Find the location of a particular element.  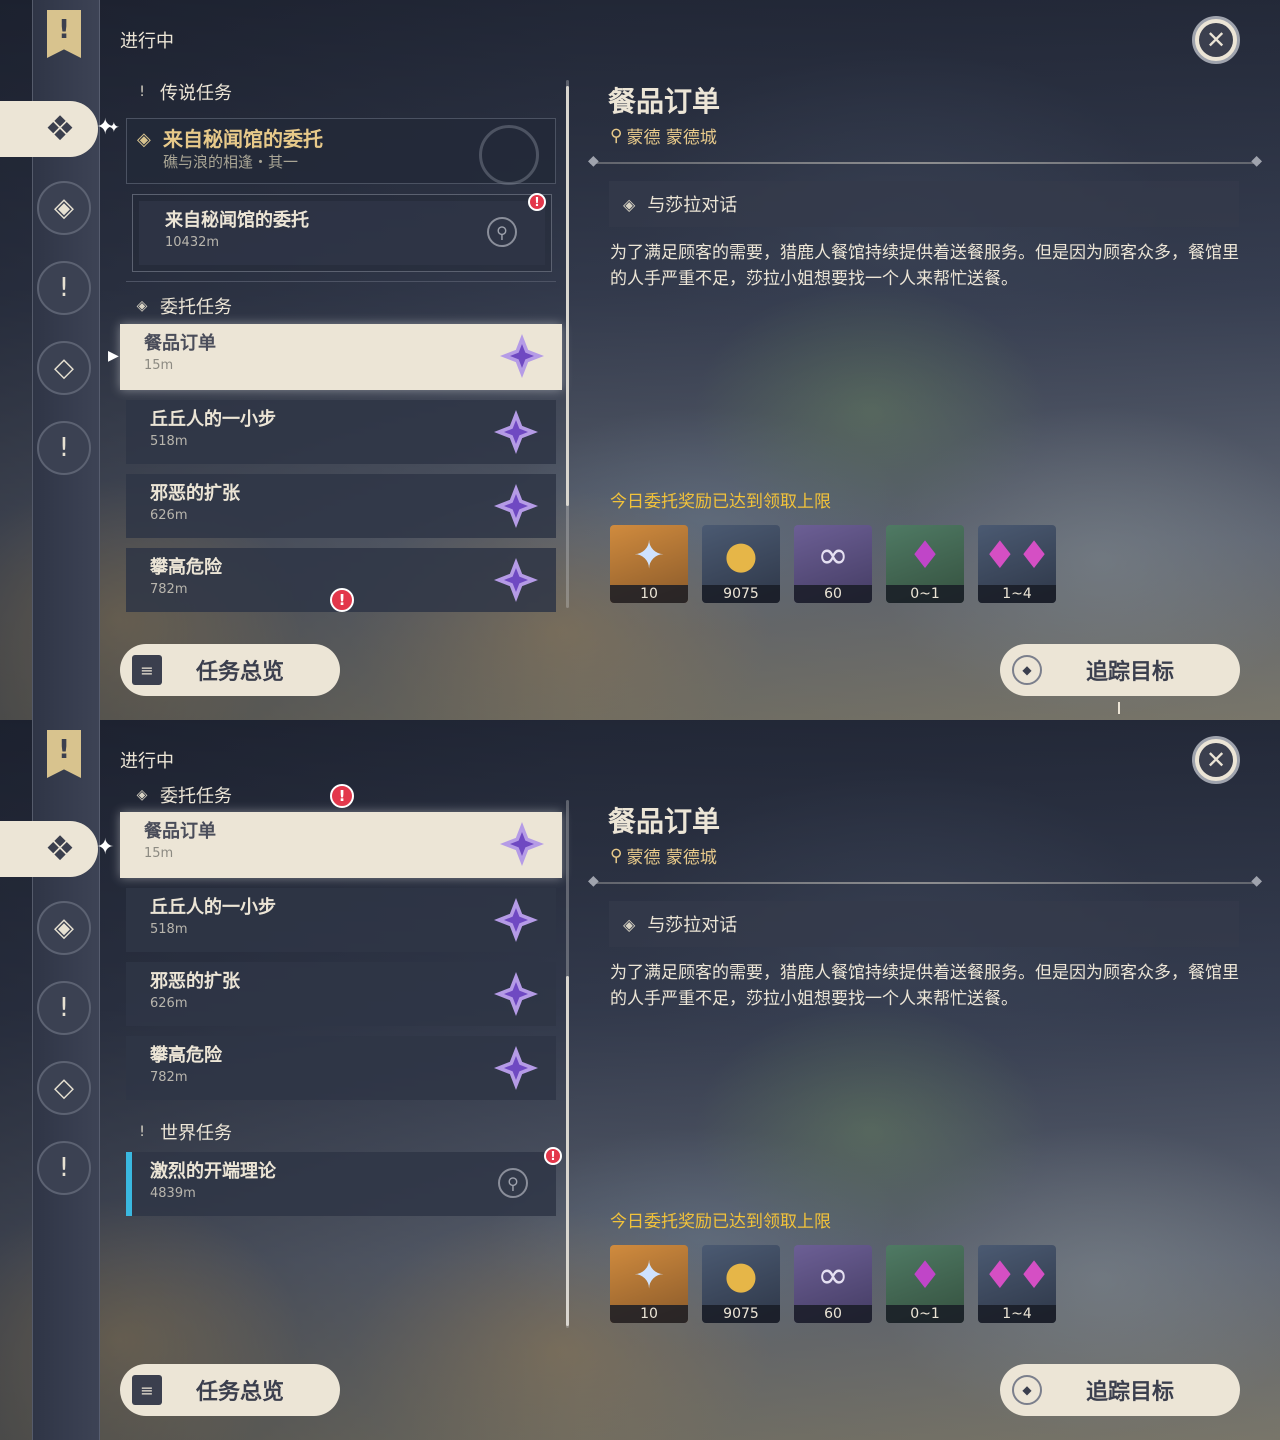

world-section-icon: ! is located at coordinates (142, 1132).